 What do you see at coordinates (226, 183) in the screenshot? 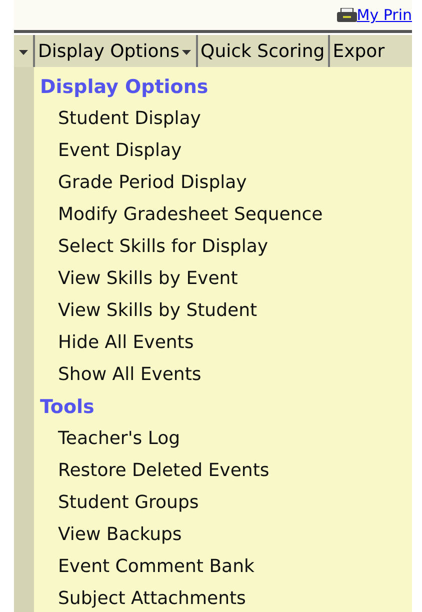
I see `menu-item: Grade Period Display` at bounding box center [226, 183].